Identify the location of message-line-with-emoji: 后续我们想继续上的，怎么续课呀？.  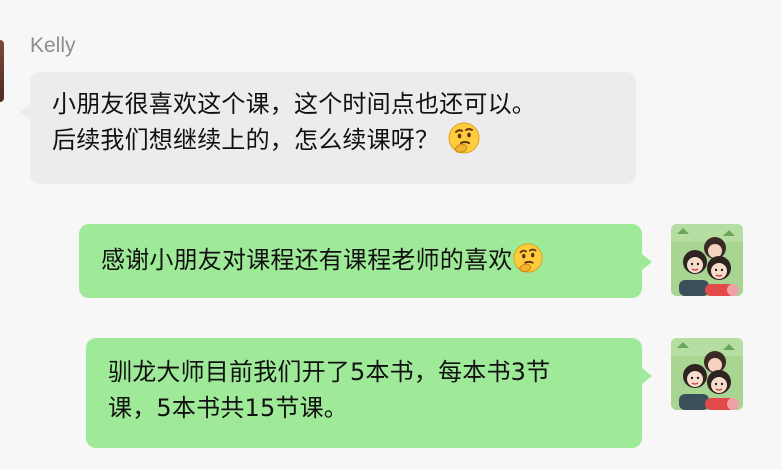
(333, 140).